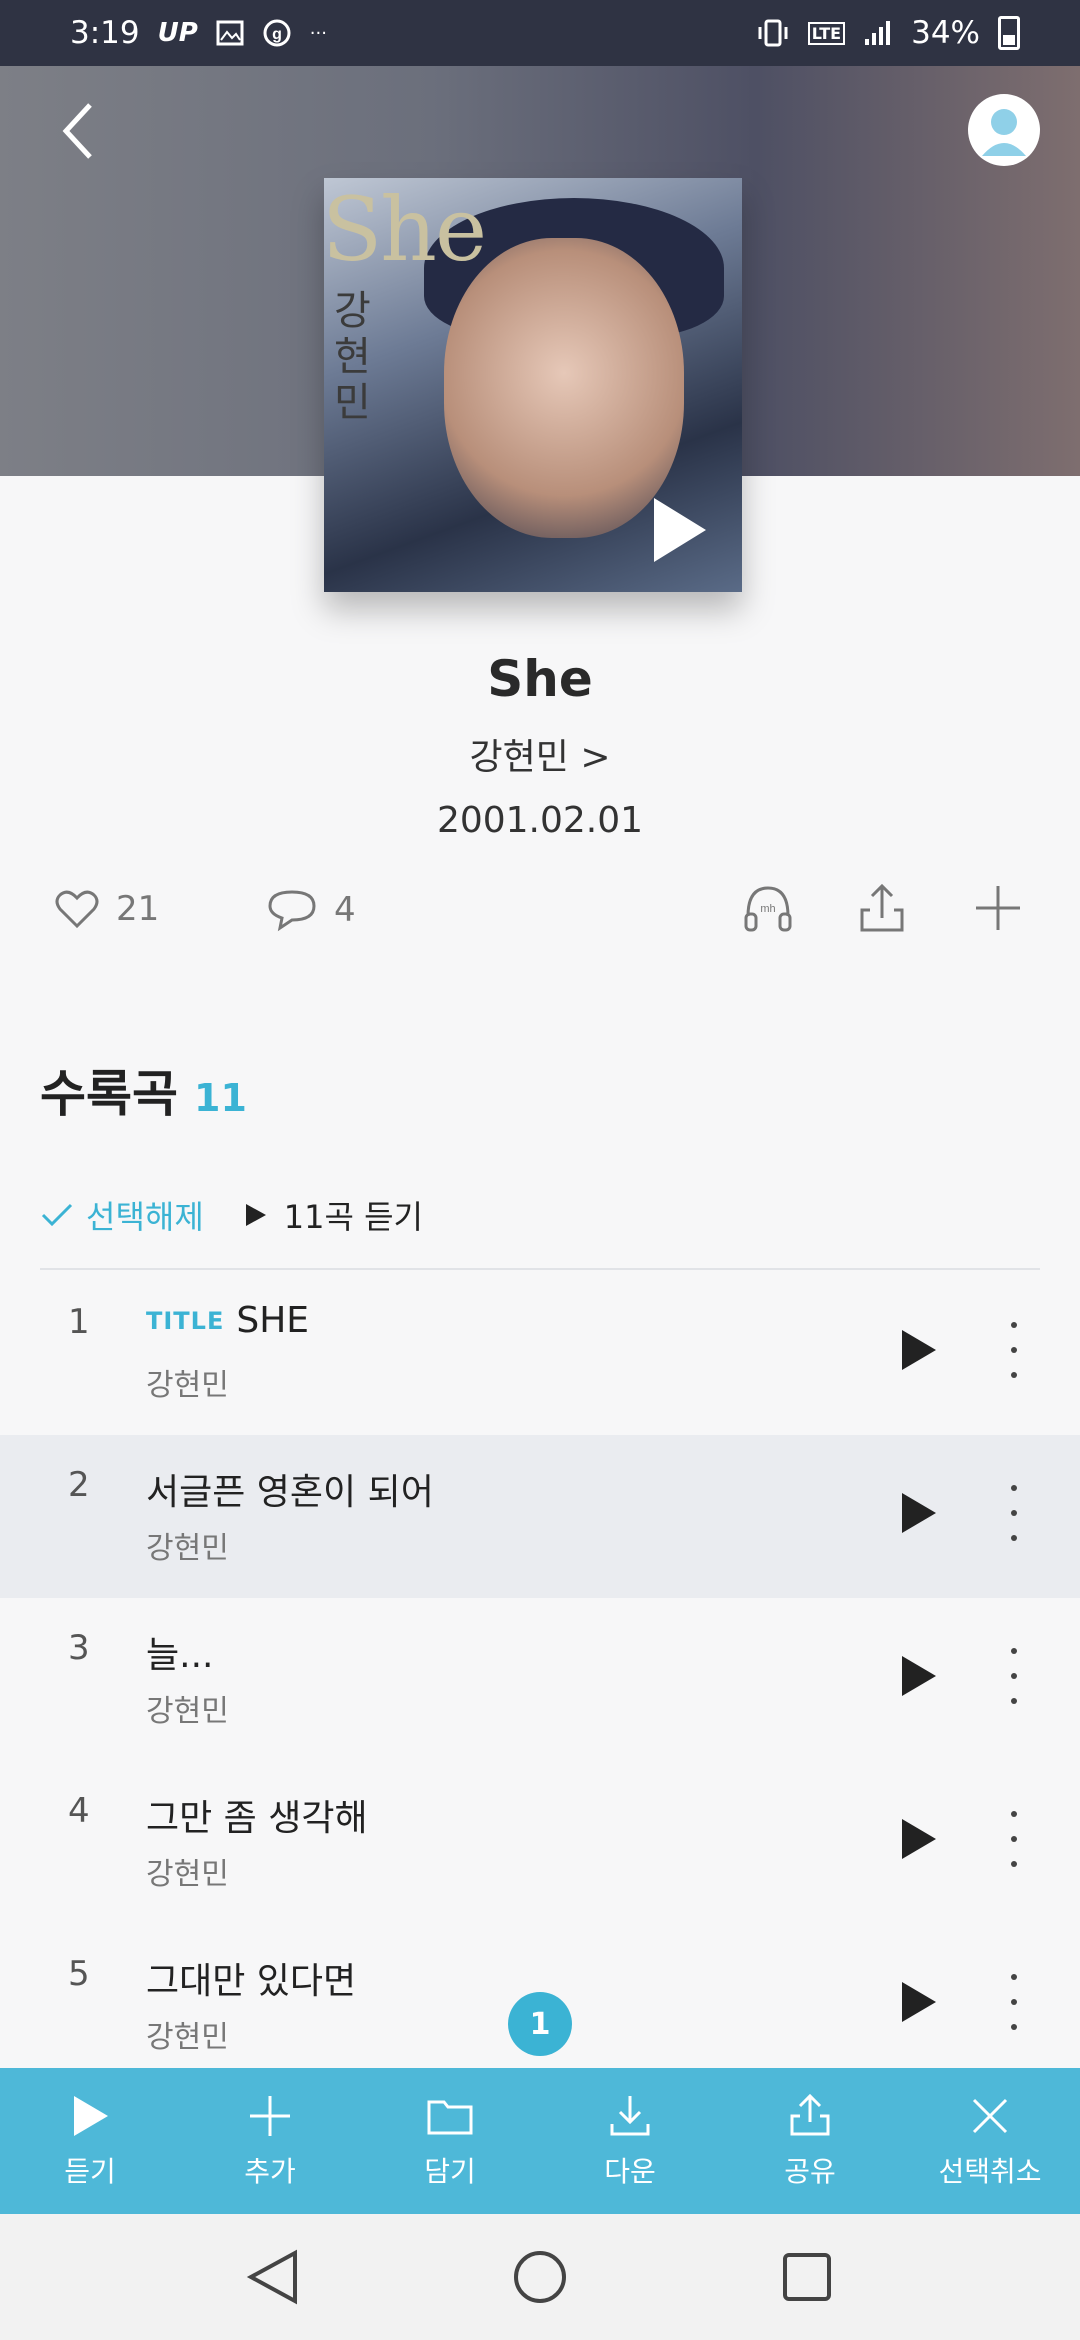 This screenshot has width=1080, height=2340. Describe the element at coordinates (630, 2116) in the screenshot. I see `download-icon` at that location.